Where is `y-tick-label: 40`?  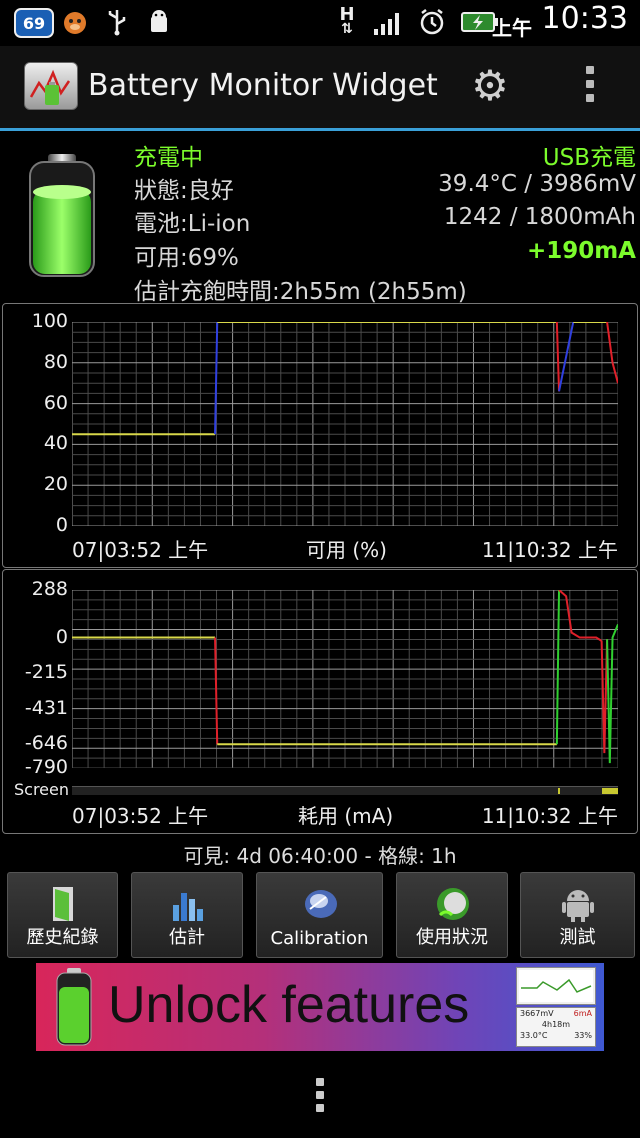
y-tick-label: 40 is located at coordinates (55, 443).